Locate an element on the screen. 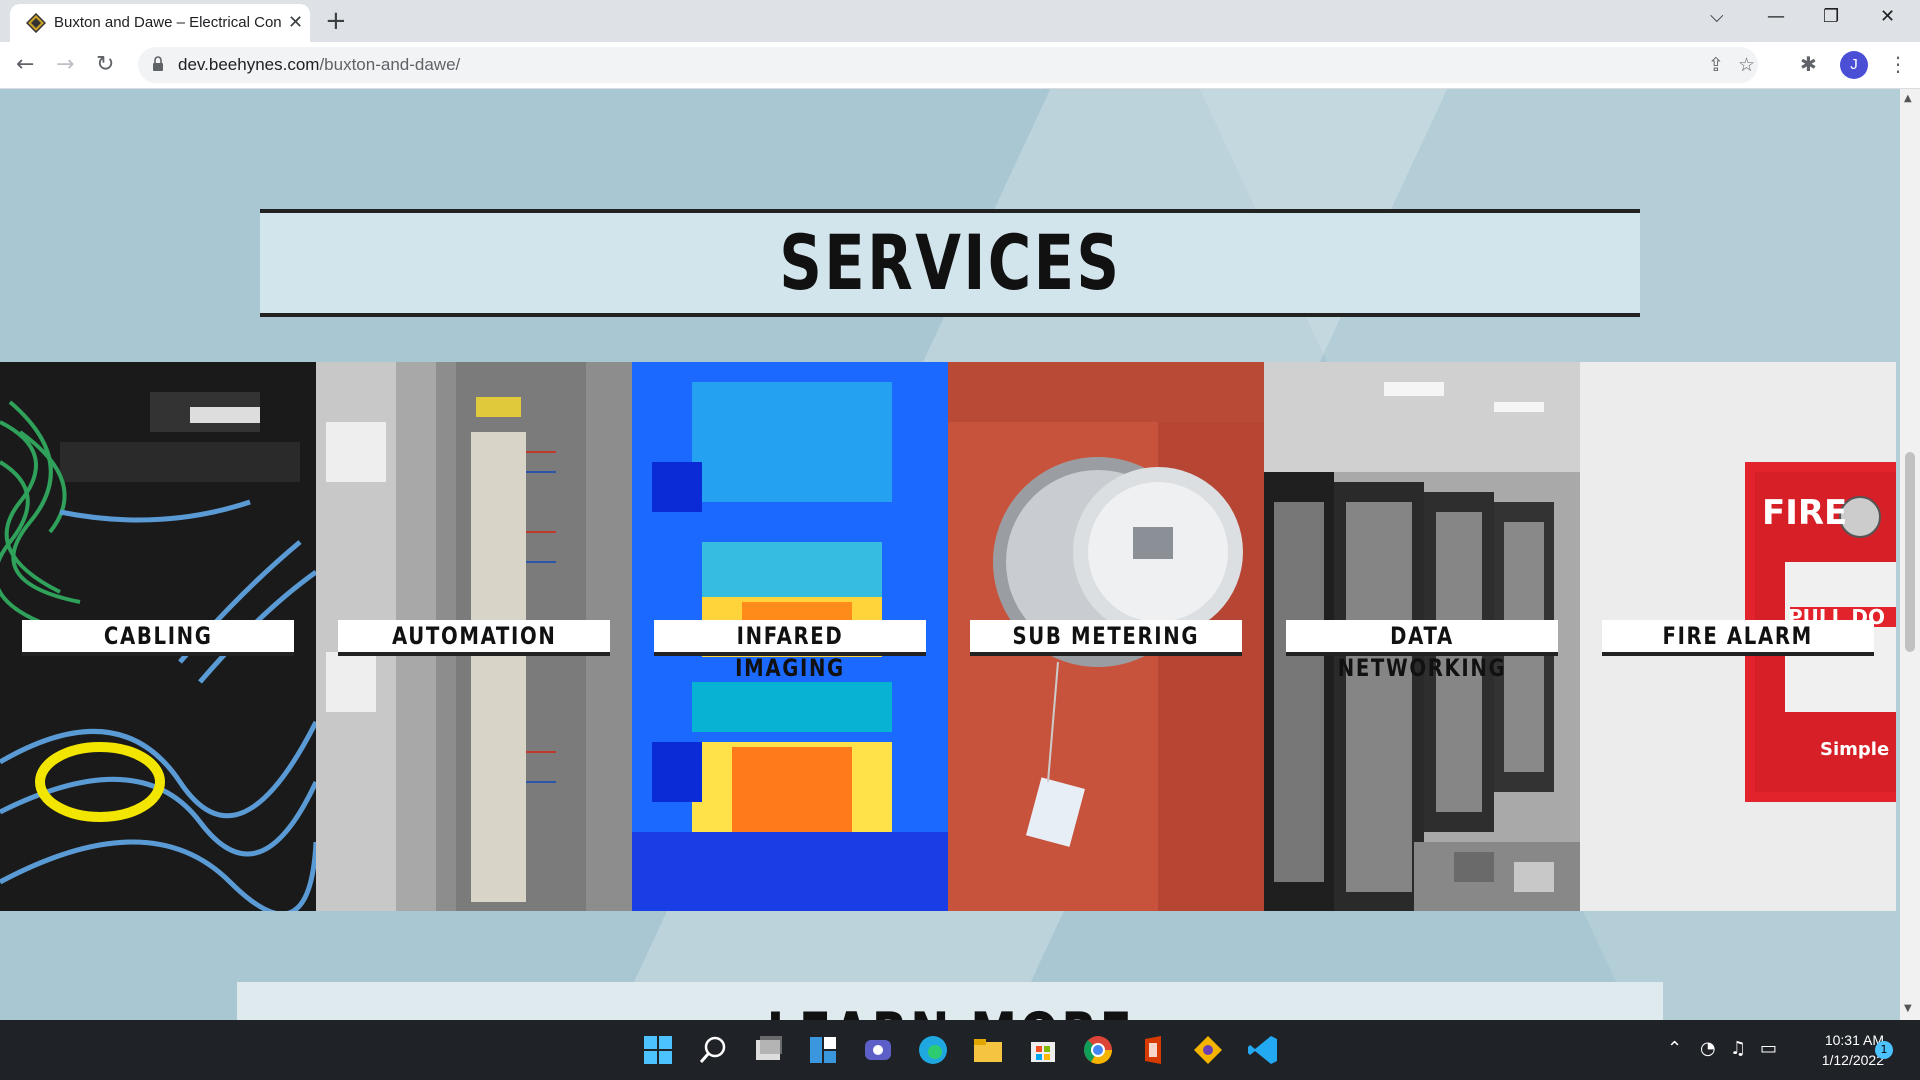 This screenshot has width=1920, height=1080. reload-icon: ↻ is located at coordinates (105, 64).